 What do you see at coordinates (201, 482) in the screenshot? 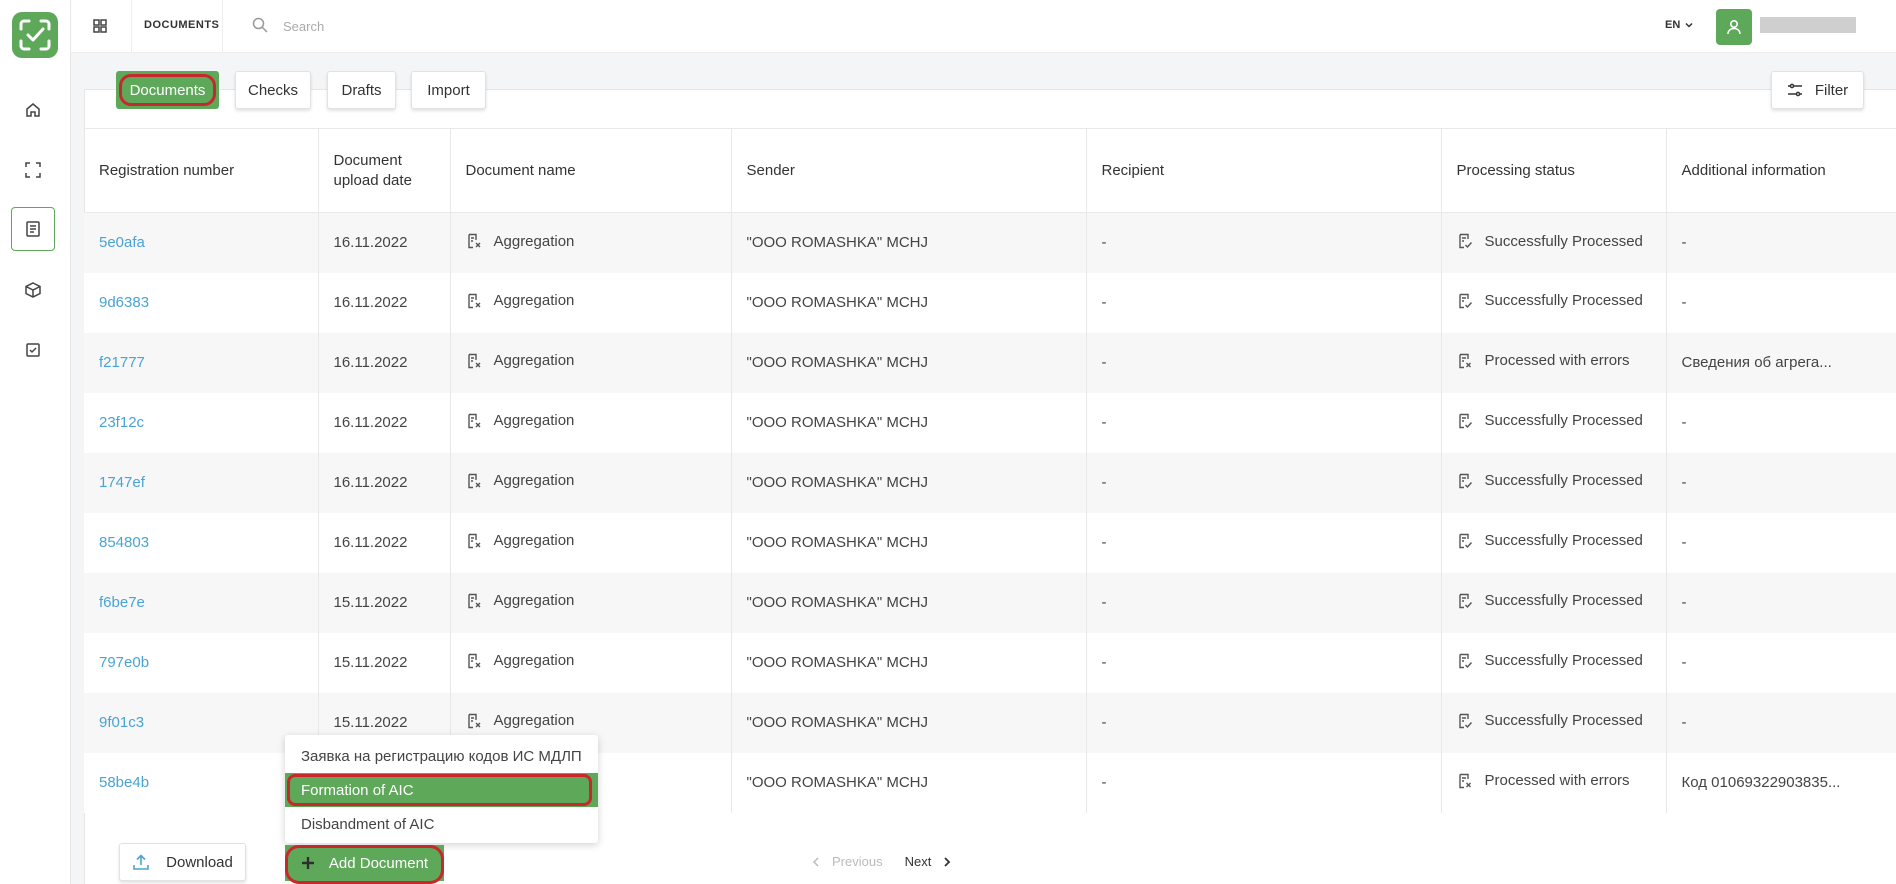
I see `registration-number-link: 1747ef` at bounding box center [201, 482].